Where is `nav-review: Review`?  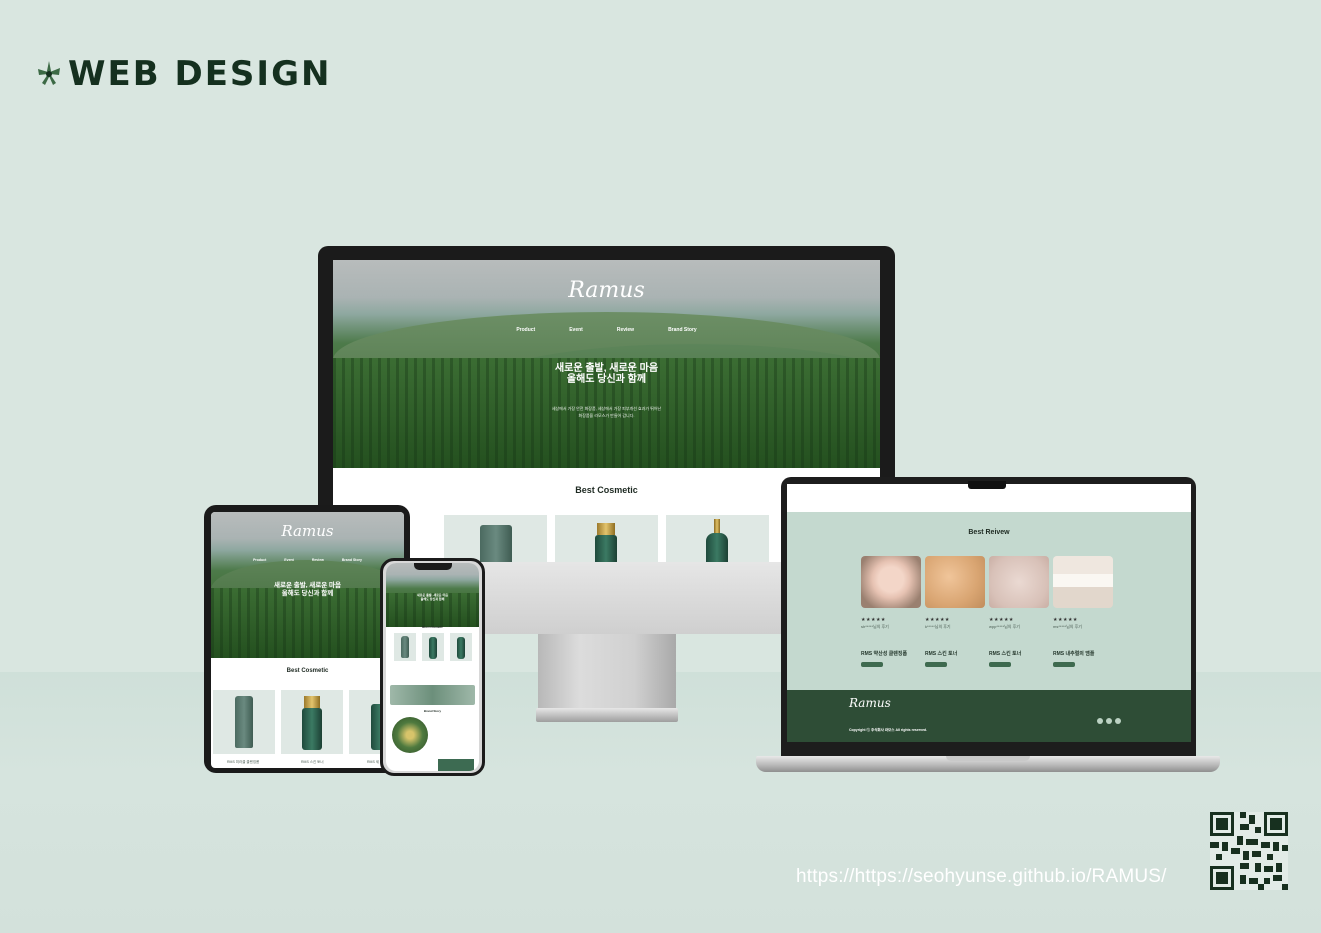
nav-review: Review is located at coordinates (625, 330).